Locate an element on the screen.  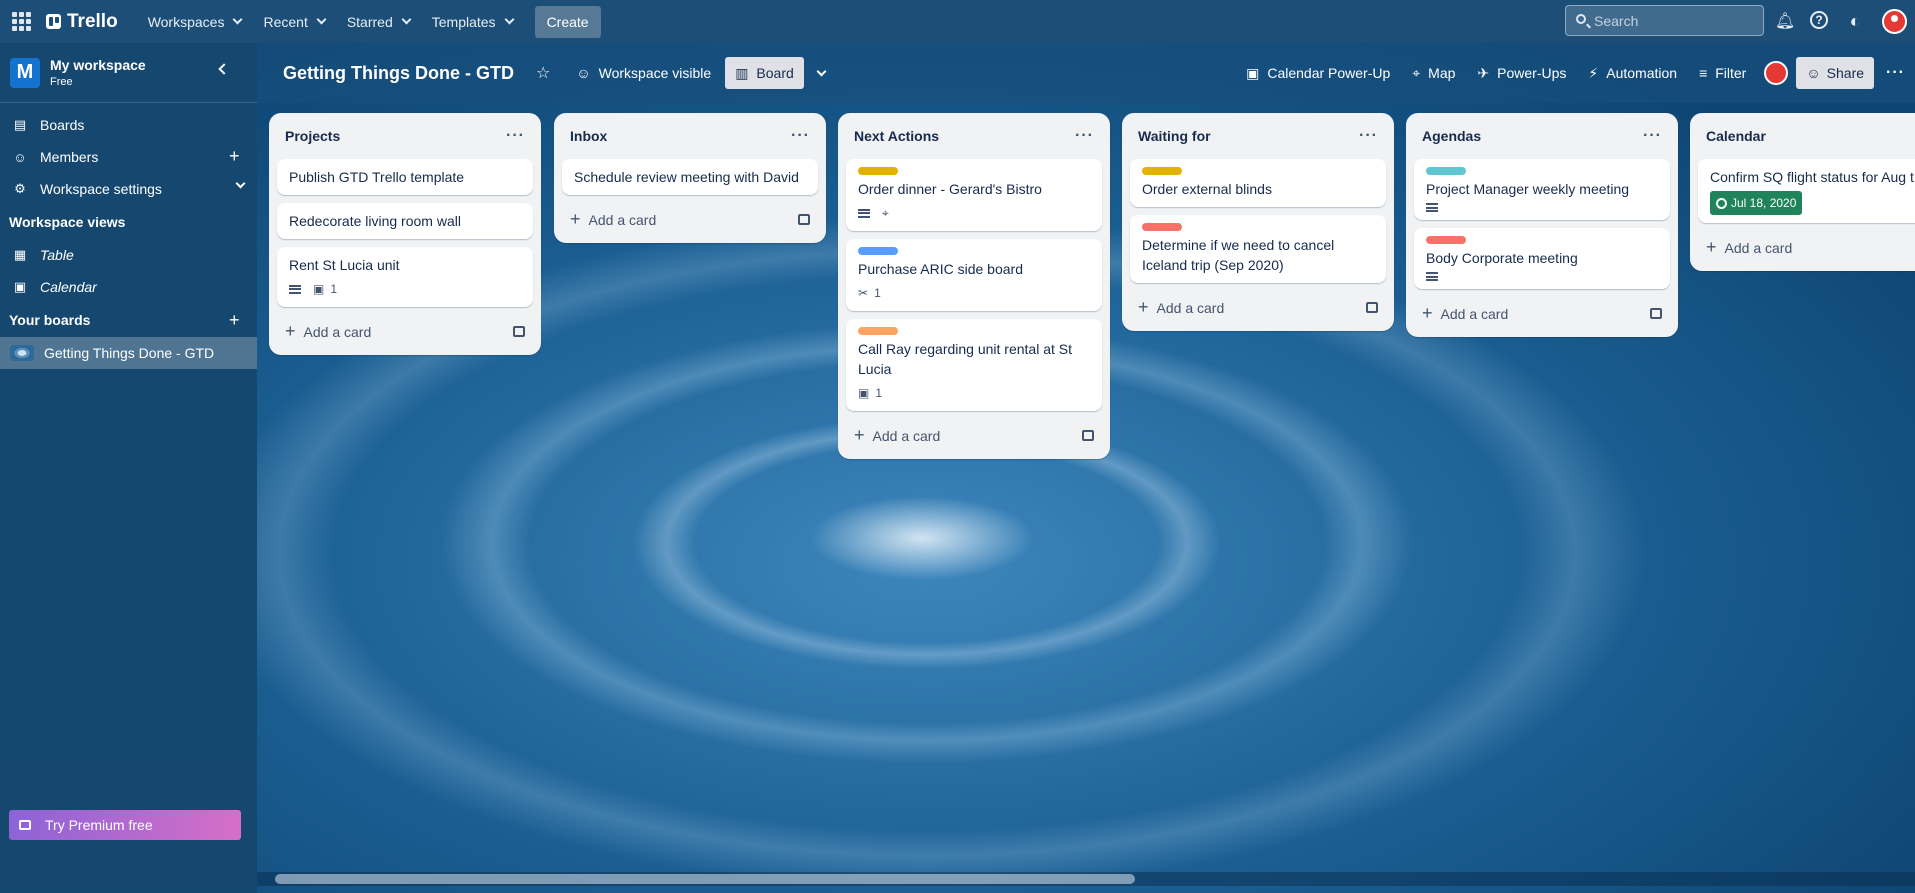
app-switcher-icon is located at coordinates (21, 22).